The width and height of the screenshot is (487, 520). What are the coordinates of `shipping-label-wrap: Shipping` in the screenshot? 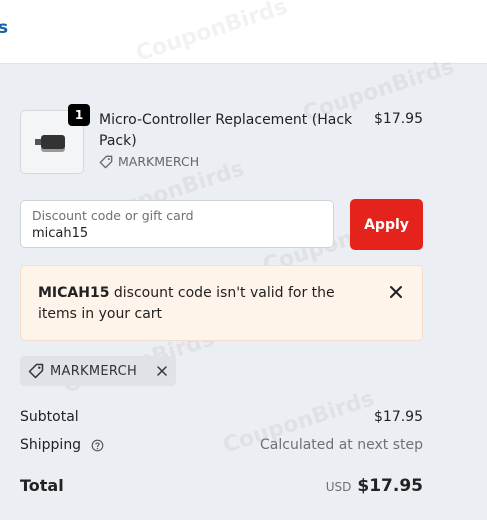 It's located at (62, 445).